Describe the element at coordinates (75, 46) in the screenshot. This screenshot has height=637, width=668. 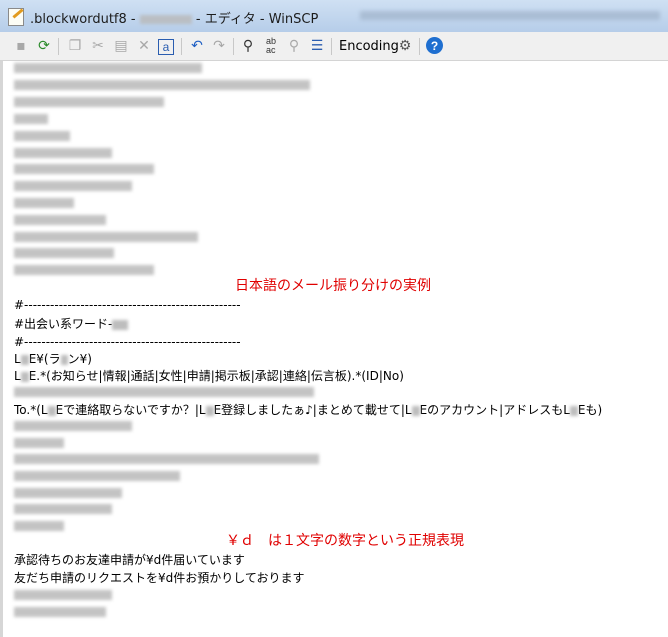
I see `copy-icon: ❐` at that location.